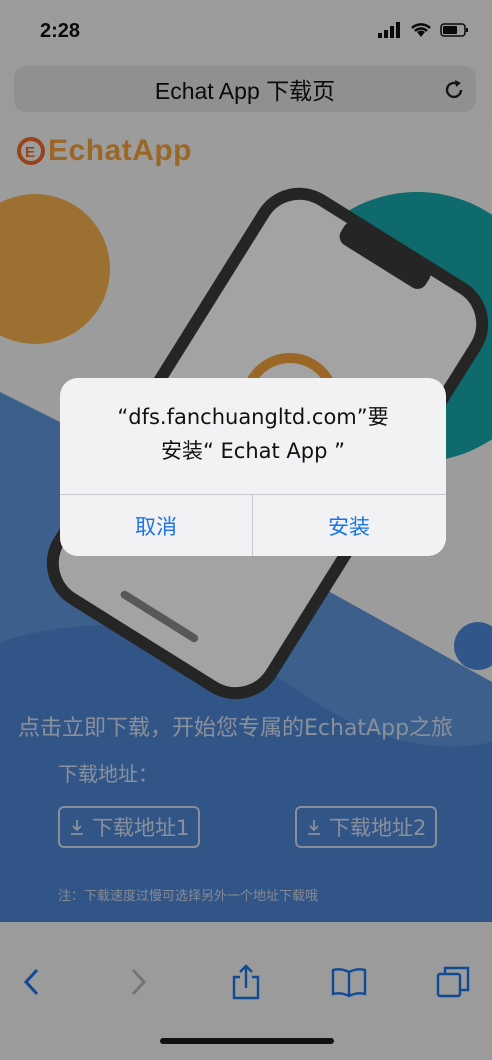 This screenshot has width=492, height=1060. What do you see at coordinates (253, 434) in the screenshot?
I see `alert-message: “dfs.fanchuangltd.com”要 安装“ Echat App ”` at bounding box center [253, 434].